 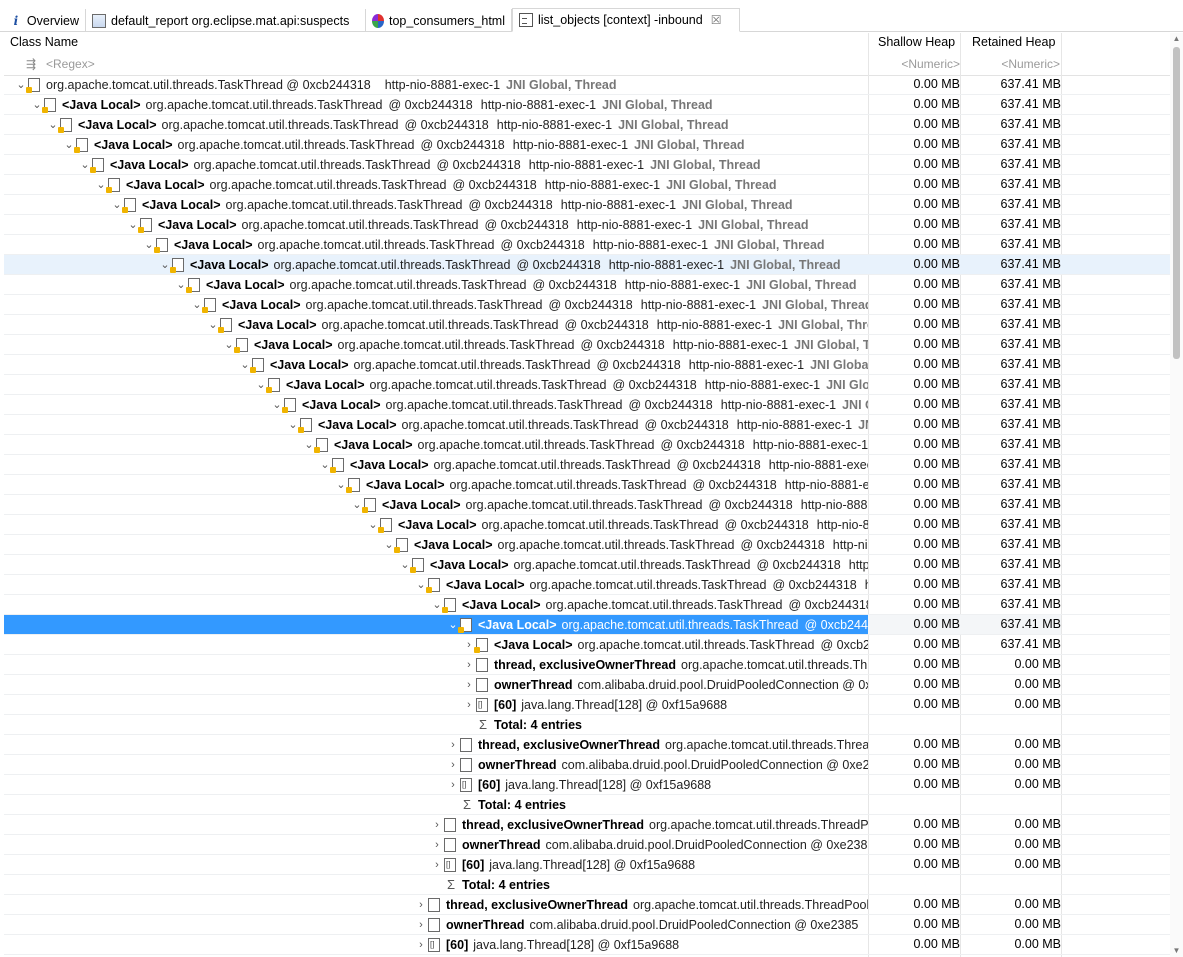 What do you see at coordinates (45, 20) in the screenshot?
I see `tab-overview: i Overview` at bounding box center [45, 20].